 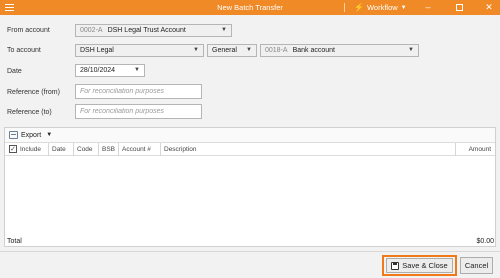 What do you see at coordinates (29, 112) in the screenshot?
I see `reference-to-label: Reference (to)` at bounding box center [29, 112].